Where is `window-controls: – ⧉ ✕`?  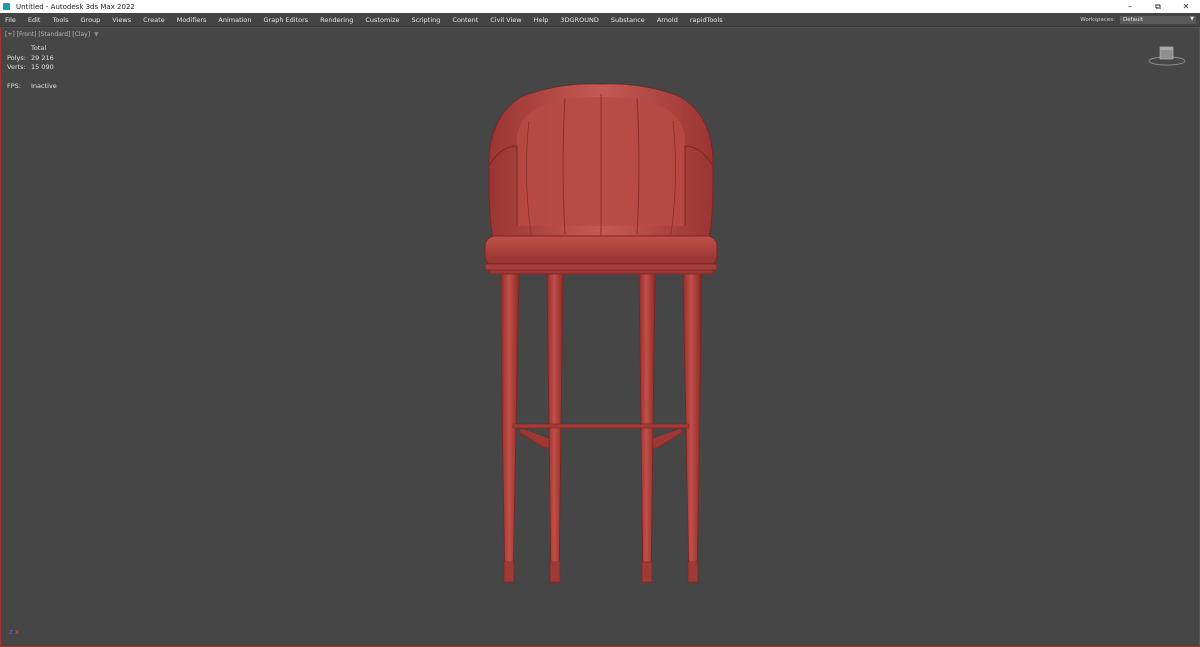
window-controls: – ⧉ ✕ is located at coordinates (1158, 6).